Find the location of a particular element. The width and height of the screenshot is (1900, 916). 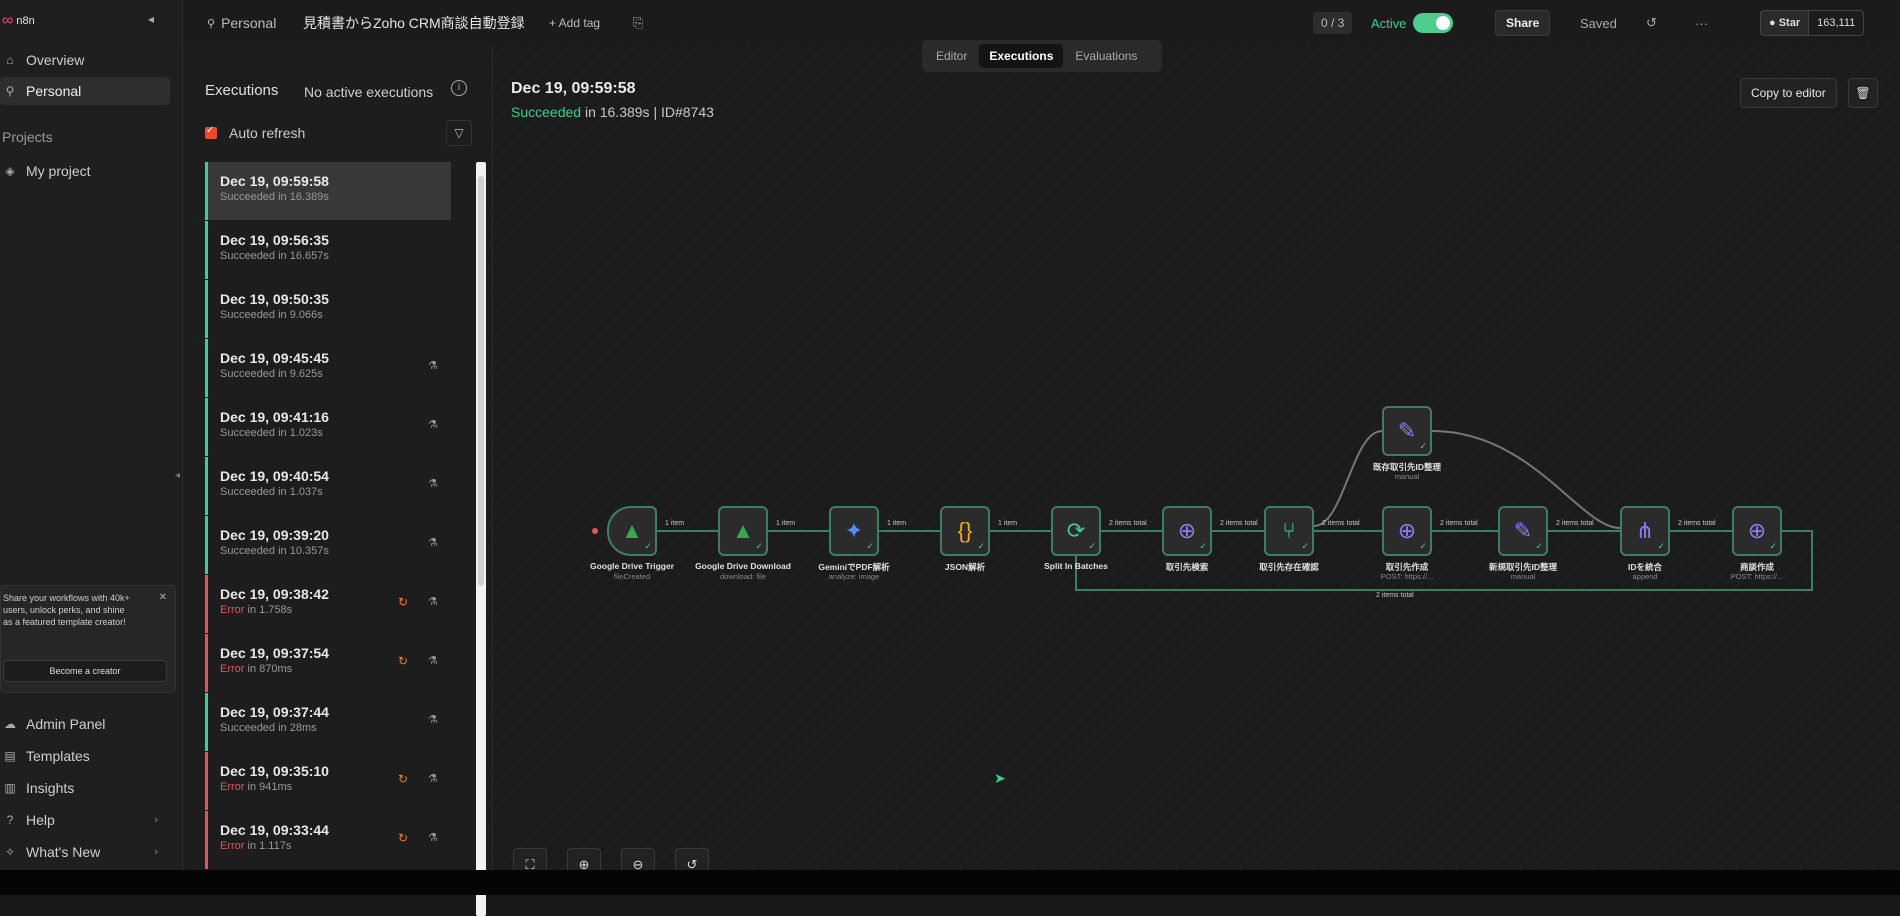

auto-refresh-label: Auto refresh is located at coordinates (267, 133).